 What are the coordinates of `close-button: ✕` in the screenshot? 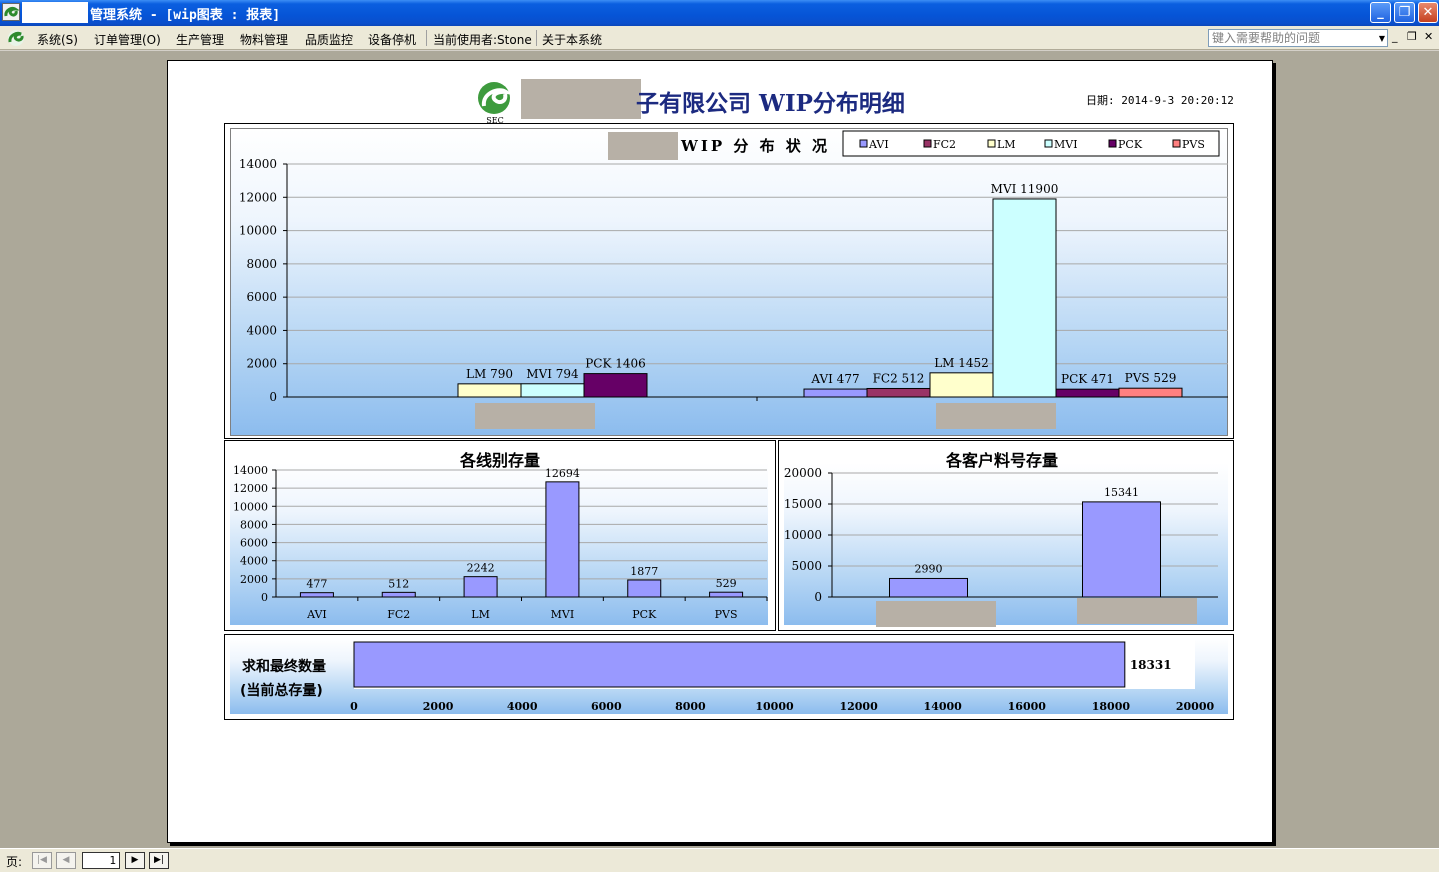 It's located at (1428, 12).